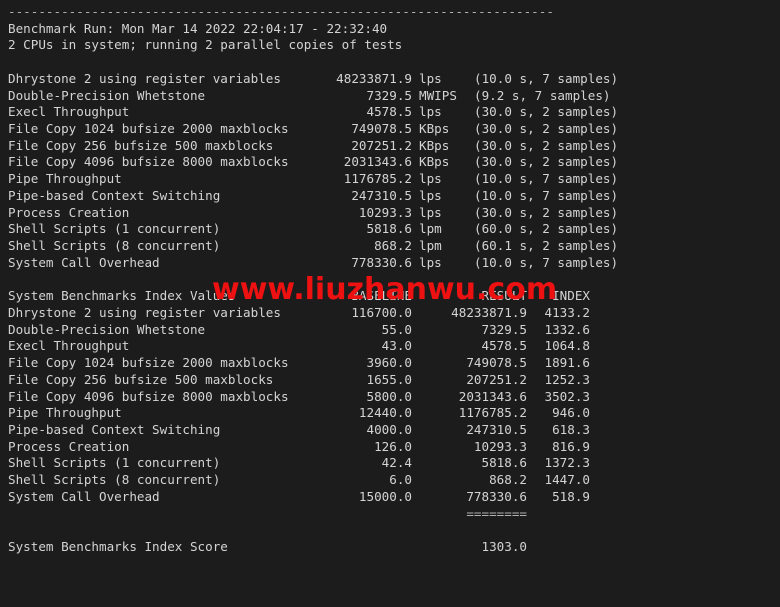 The image size is (780, 607). Describe the element at coordinates (567, 480) in the screenshot. I see `index-row-index: 1447.0` at that location.